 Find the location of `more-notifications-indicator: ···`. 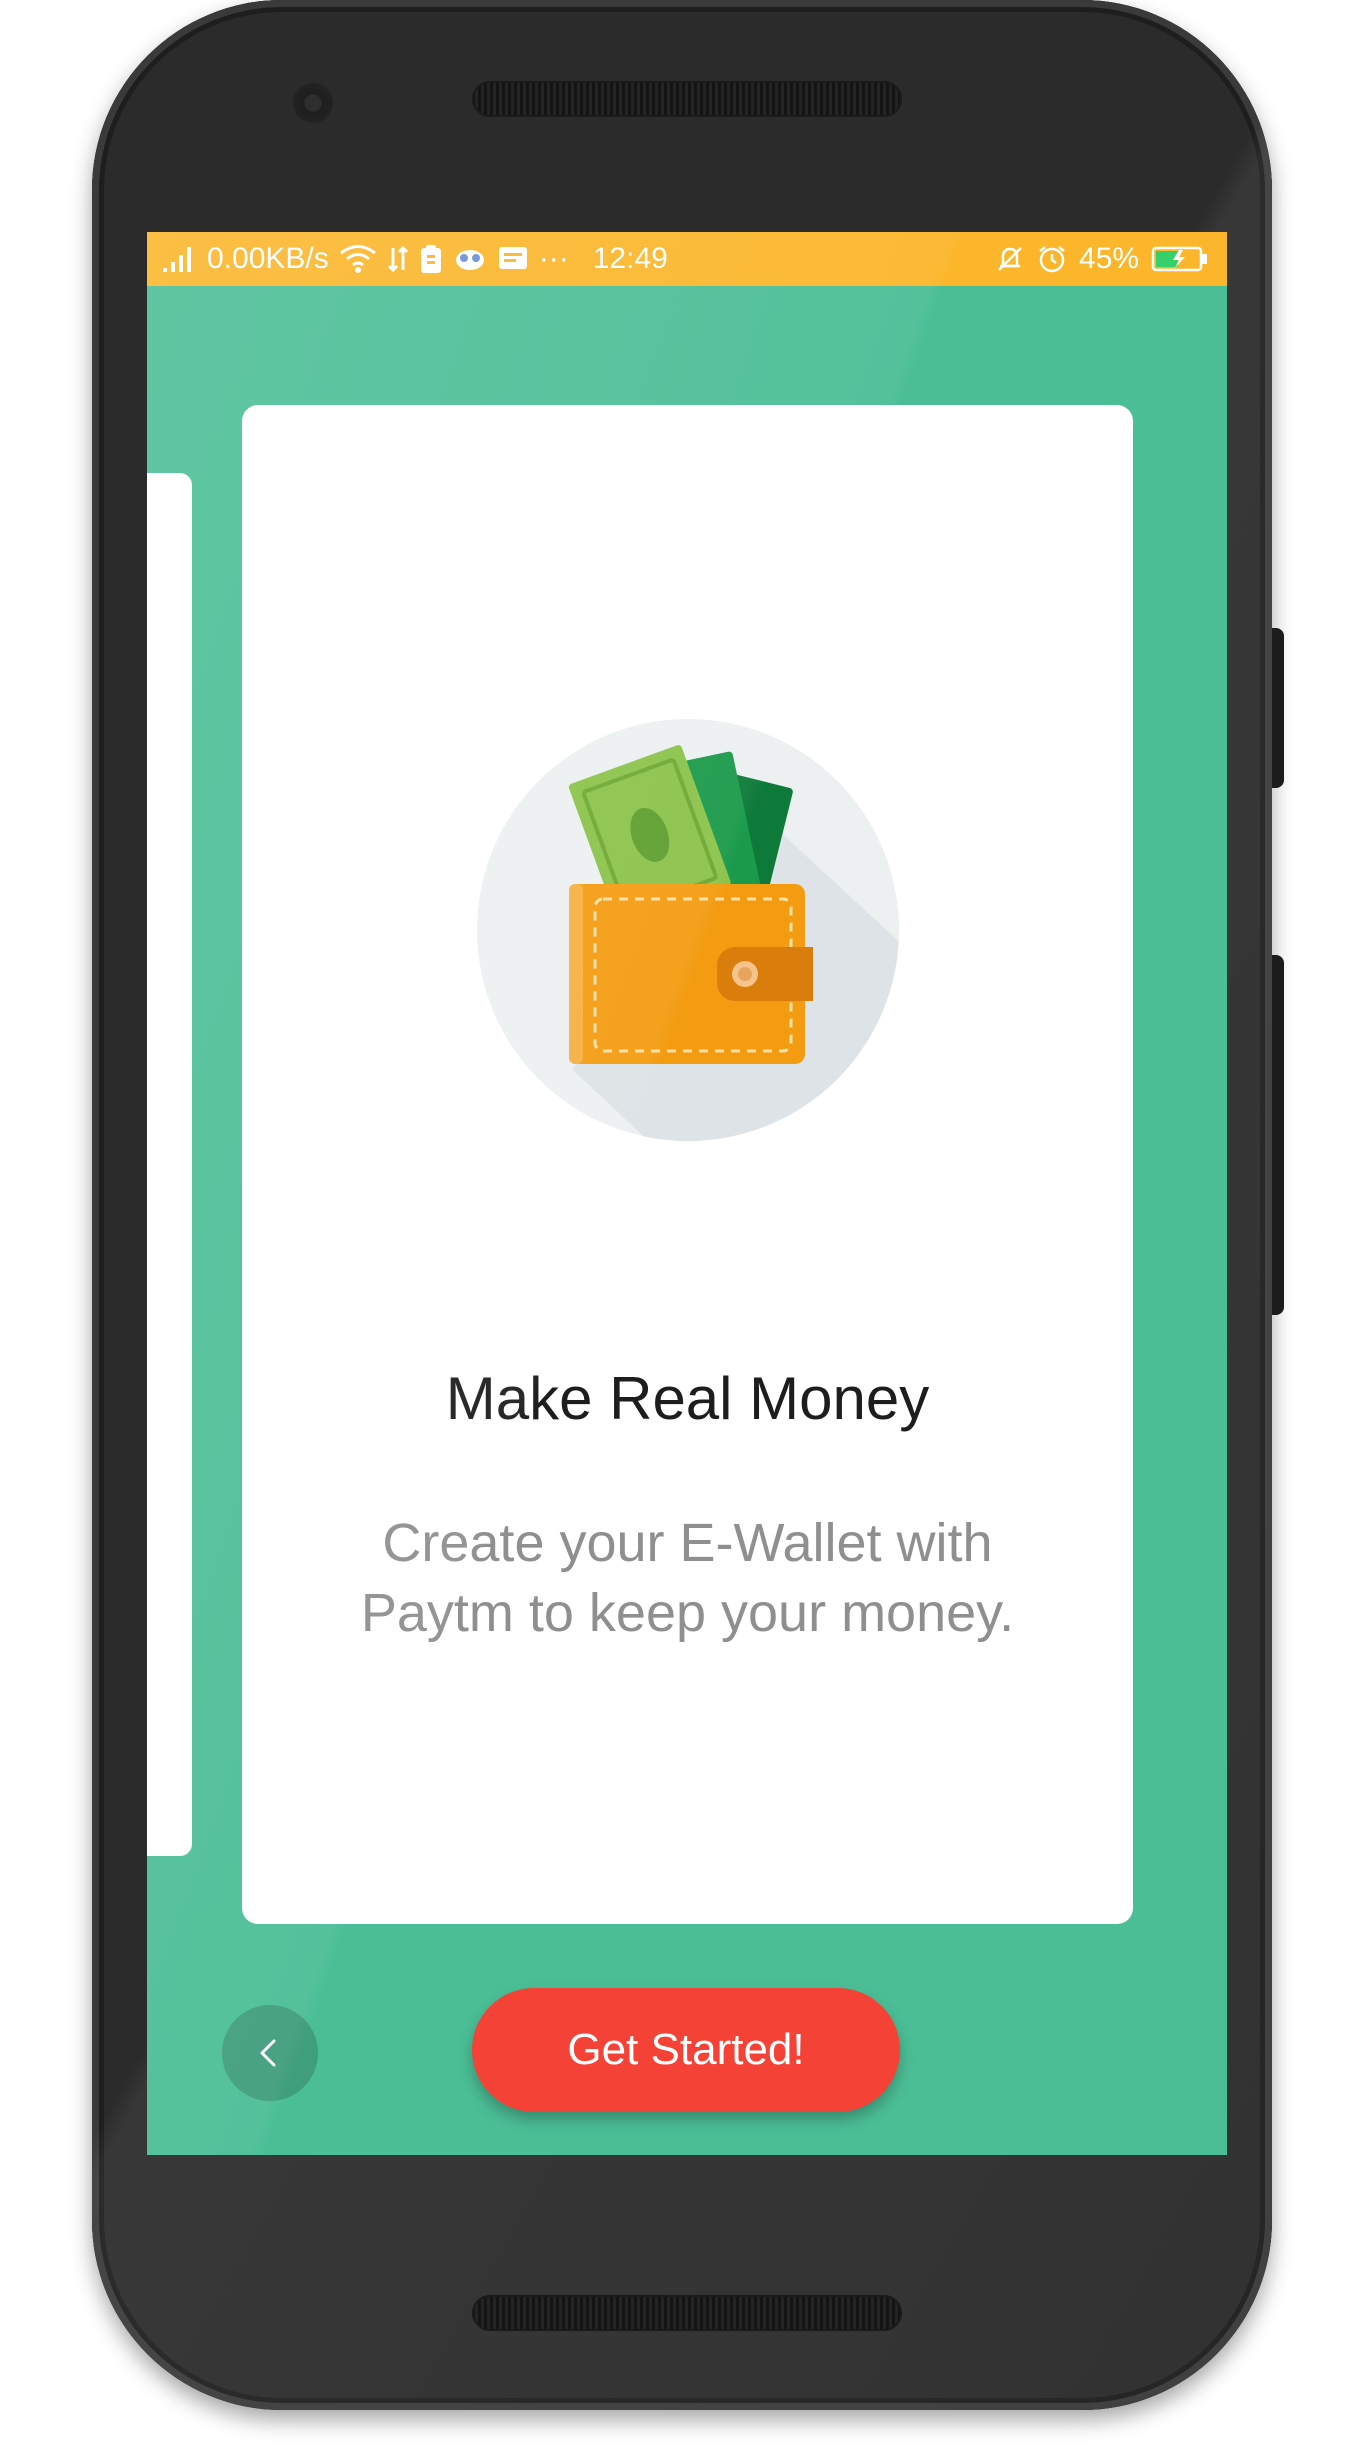

more-notifications-indicator: ··· is located at coordinates (553, 258).